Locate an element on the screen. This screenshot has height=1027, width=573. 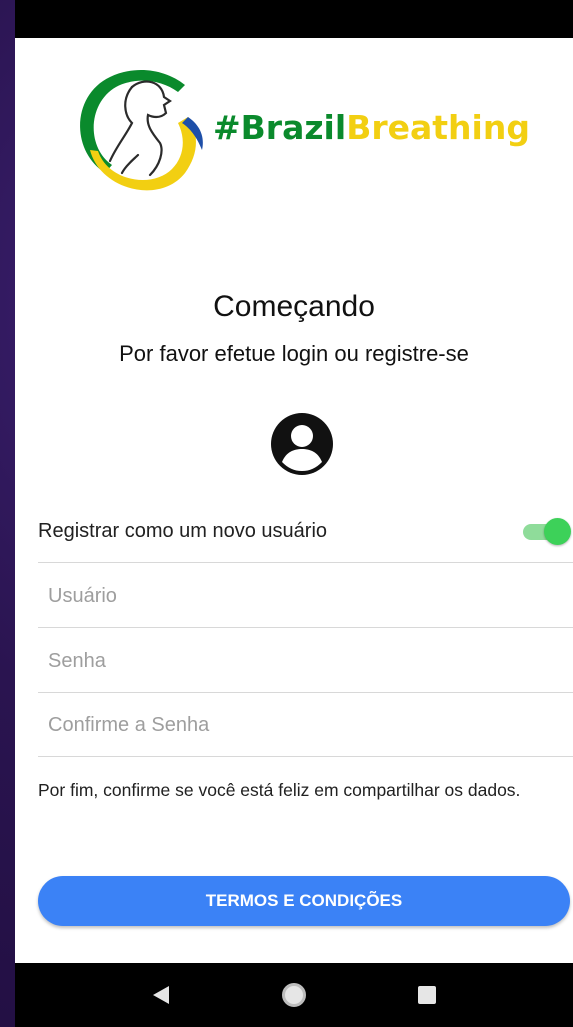
home-circle-icon is located at coordinates (293, 995).